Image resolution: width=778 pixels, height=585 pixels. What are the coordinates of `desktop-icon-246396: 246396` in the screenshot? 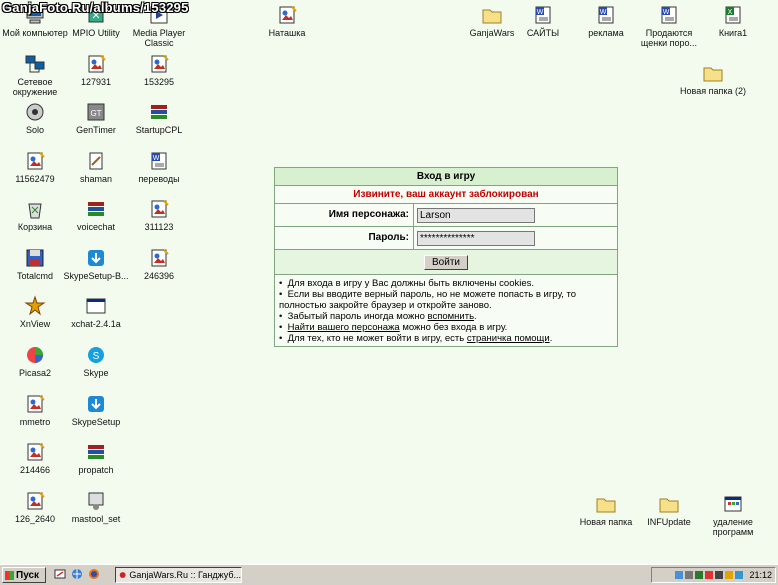 It's located at (159, 264).